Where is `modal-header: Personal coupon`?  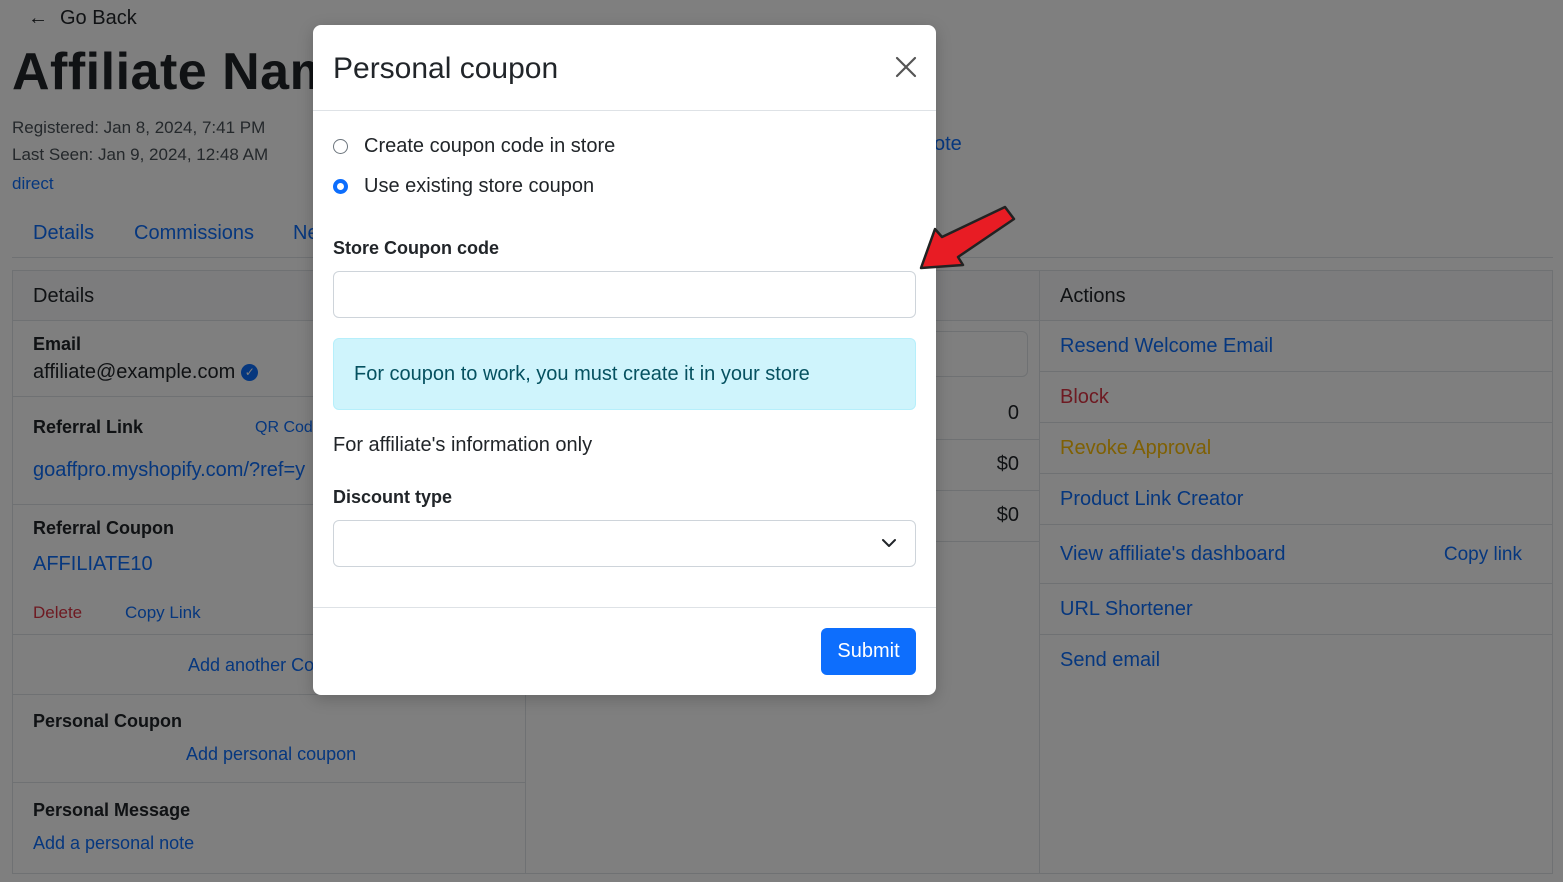 modal-header: Personal coupon is located at coordinates (624, 68).